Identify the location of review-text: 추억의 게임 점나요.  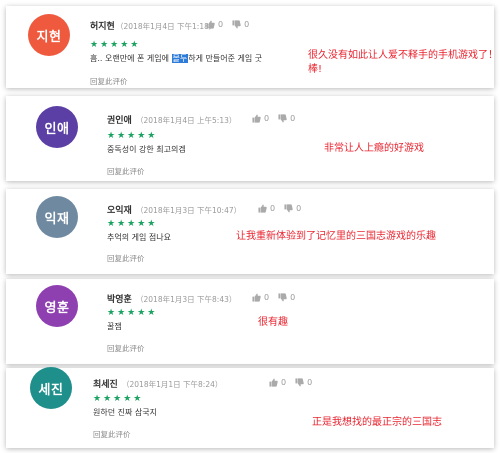
(139, 237).